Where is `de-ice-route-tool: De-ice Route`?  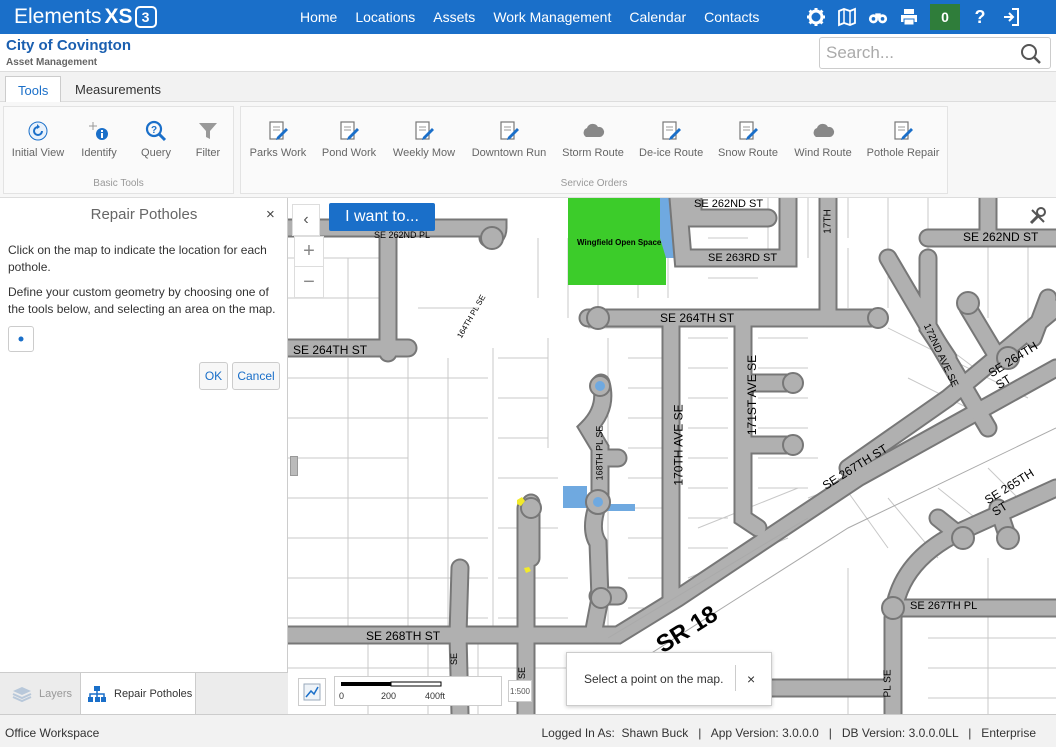 de-ice-route-tool: De-ice Route is located at coordinates (671, 139).